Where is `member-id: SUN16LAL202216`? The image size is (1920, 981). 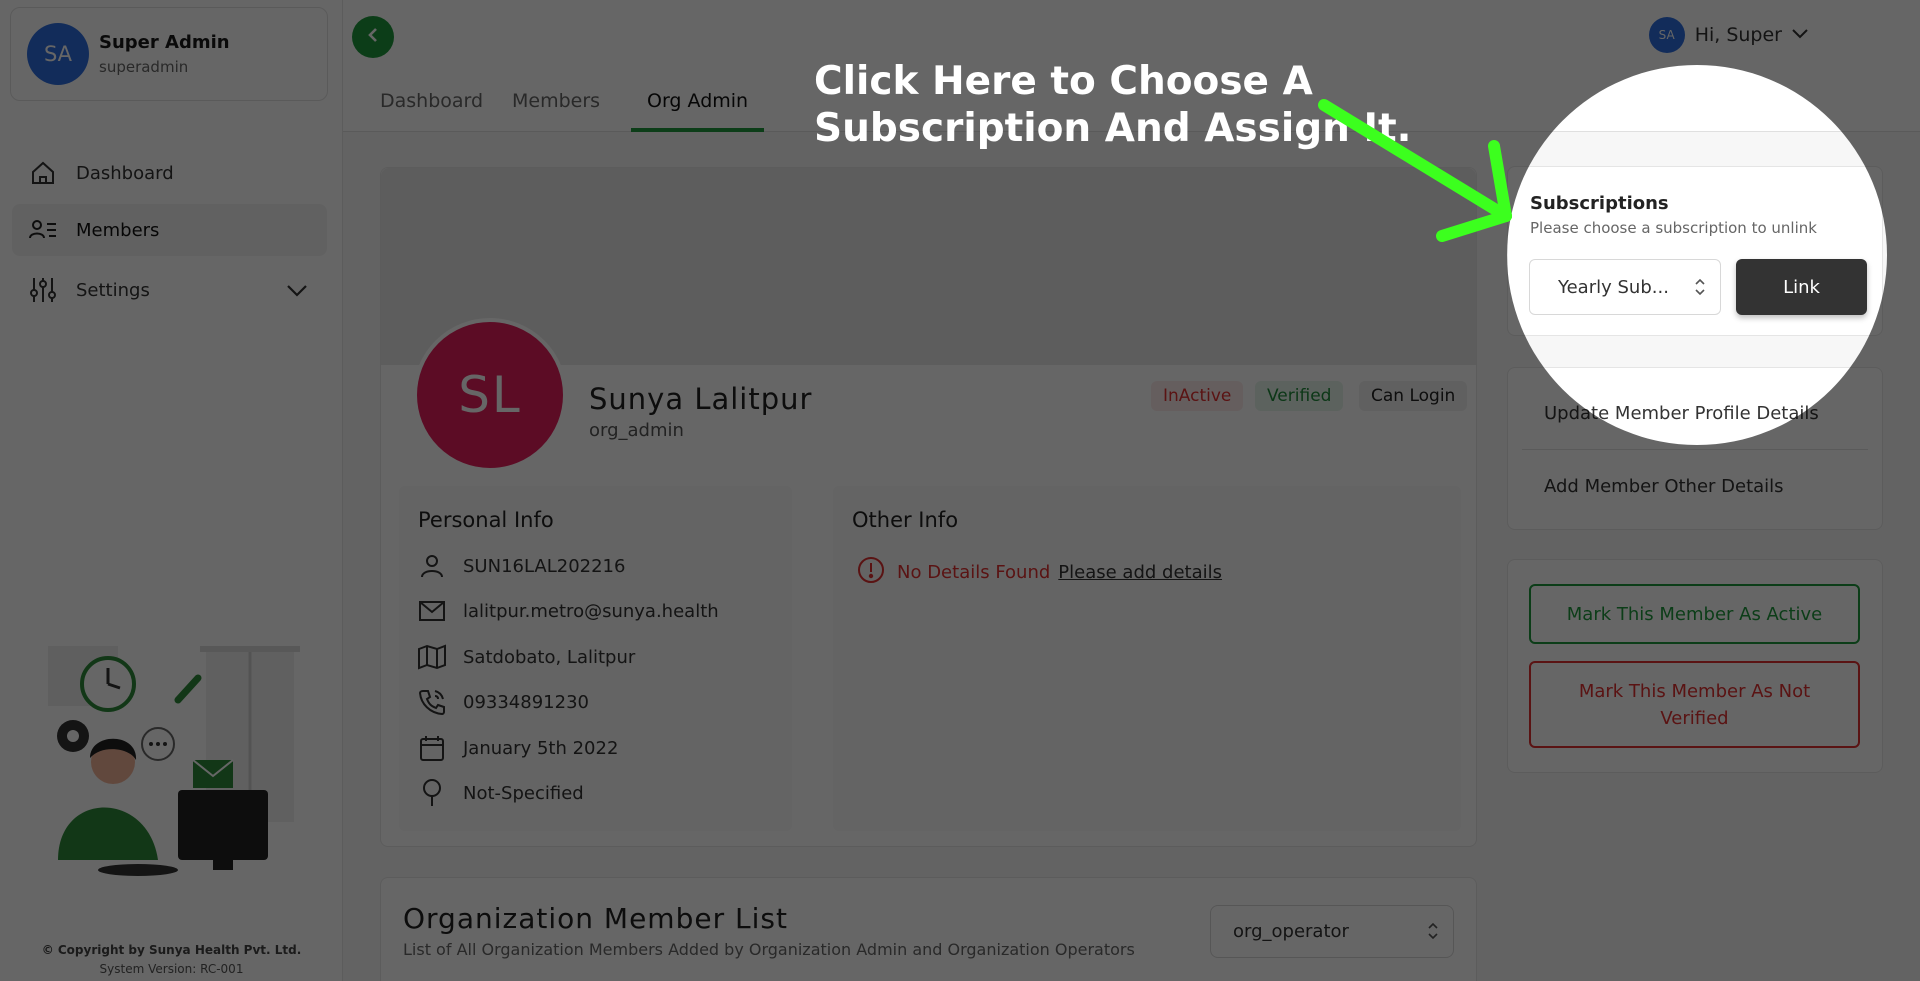 member-id: SUN16LAL202216 is located at coordinates (544, 566).